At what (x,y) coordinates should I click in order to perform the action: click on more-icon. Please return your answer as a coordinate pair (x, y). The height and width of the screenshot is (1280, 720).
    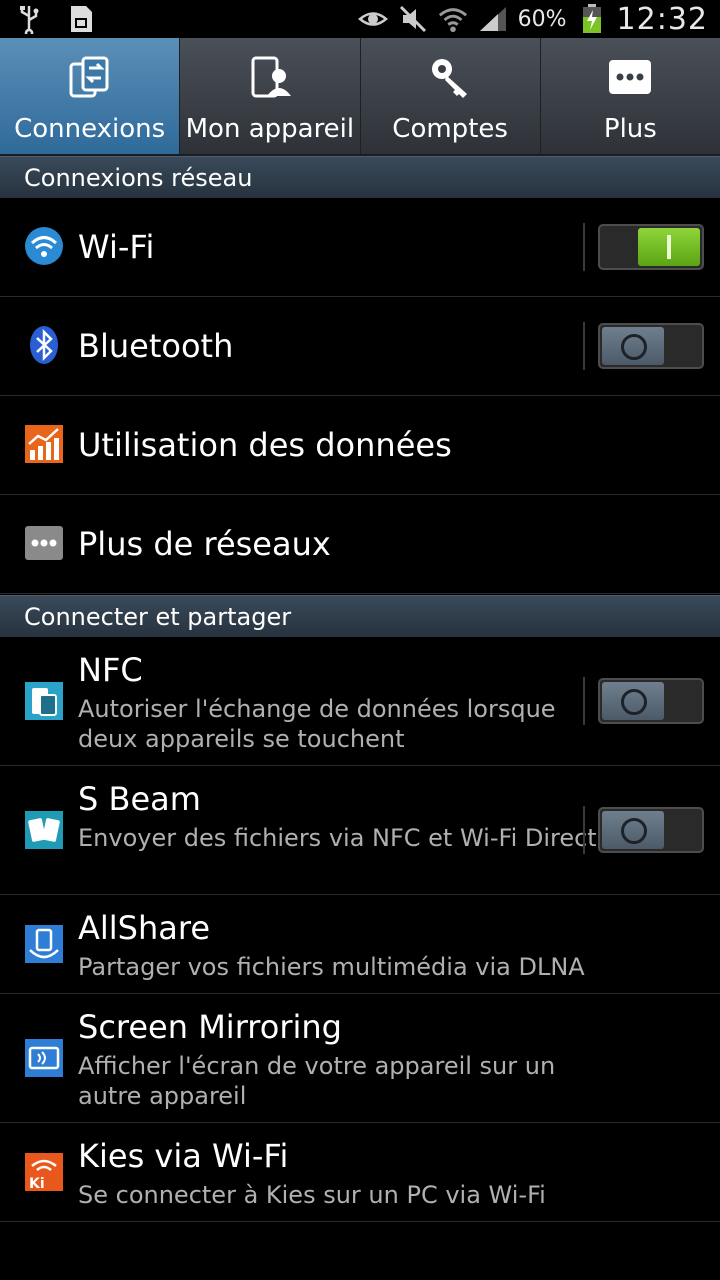
    Looking at the image, I should click on (630, 77).